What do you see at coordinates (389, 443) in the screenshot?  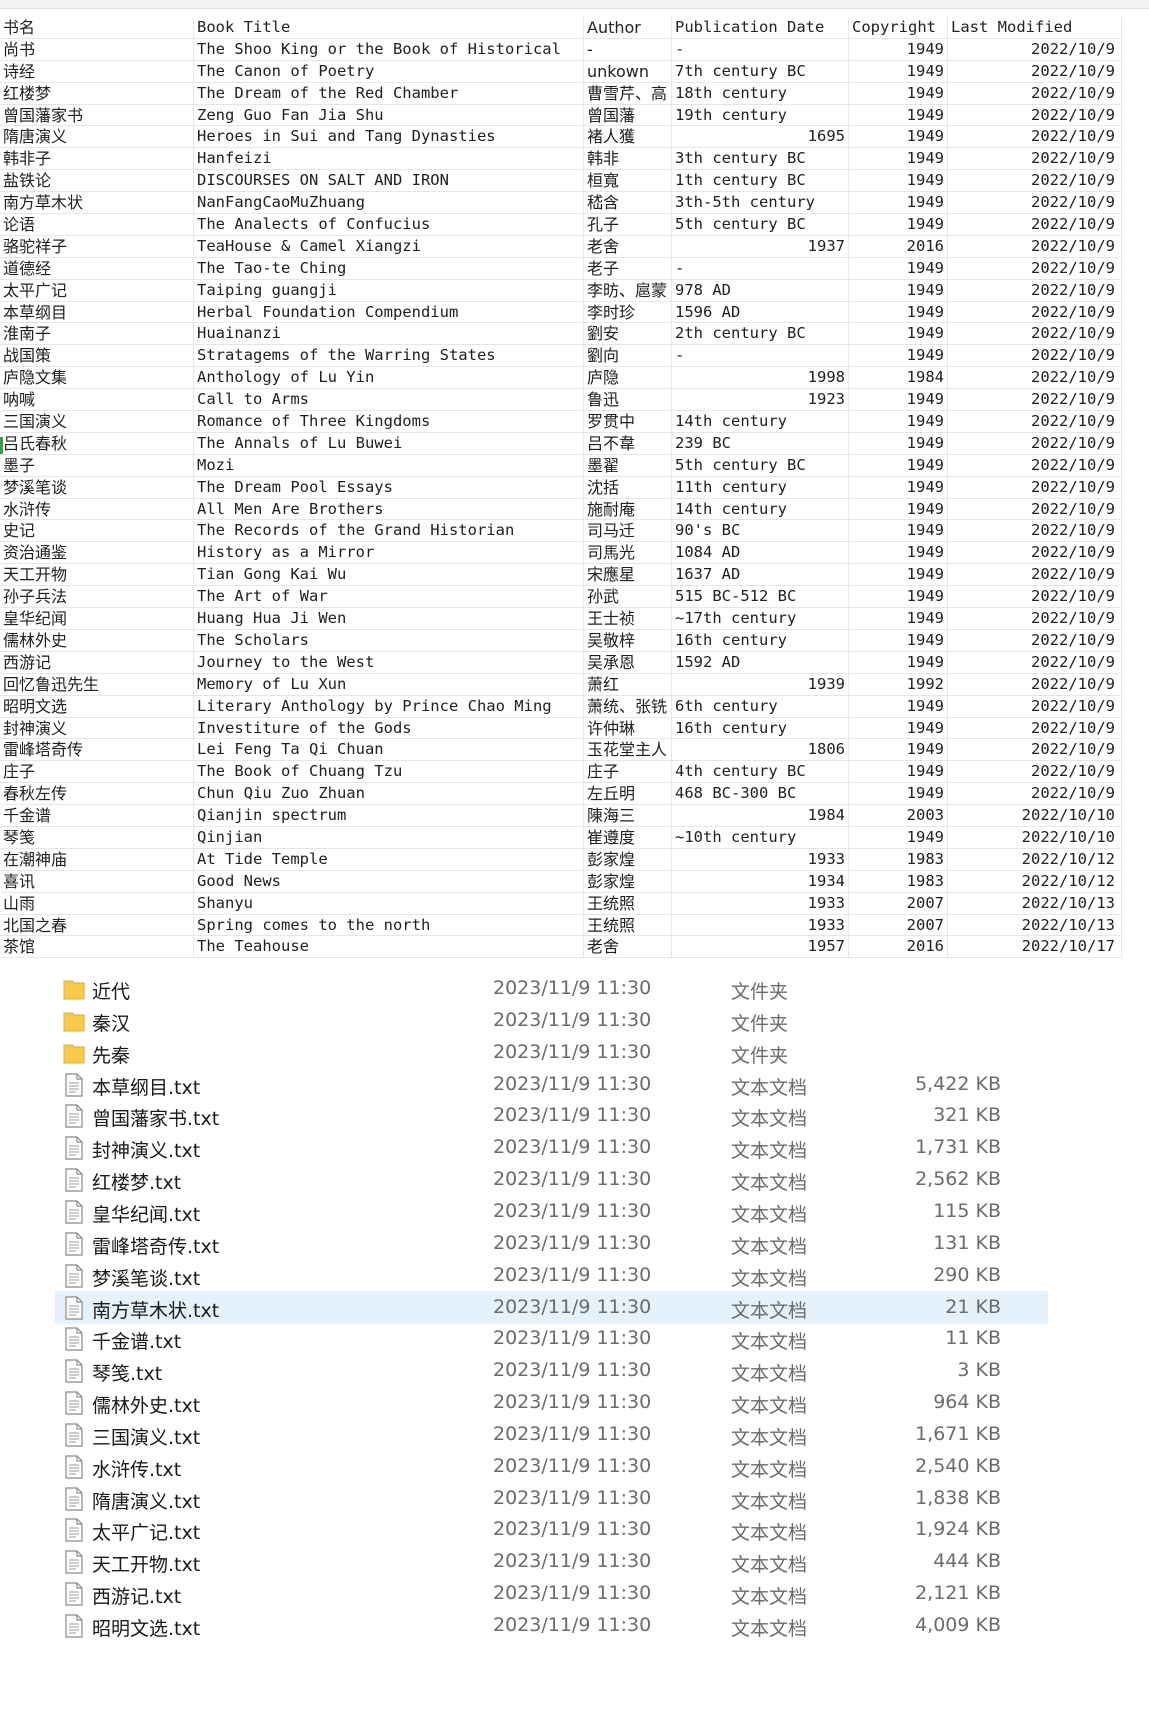 I see `table-cell: The Annals of Lu Buwei` at bounding box center [389, 443].